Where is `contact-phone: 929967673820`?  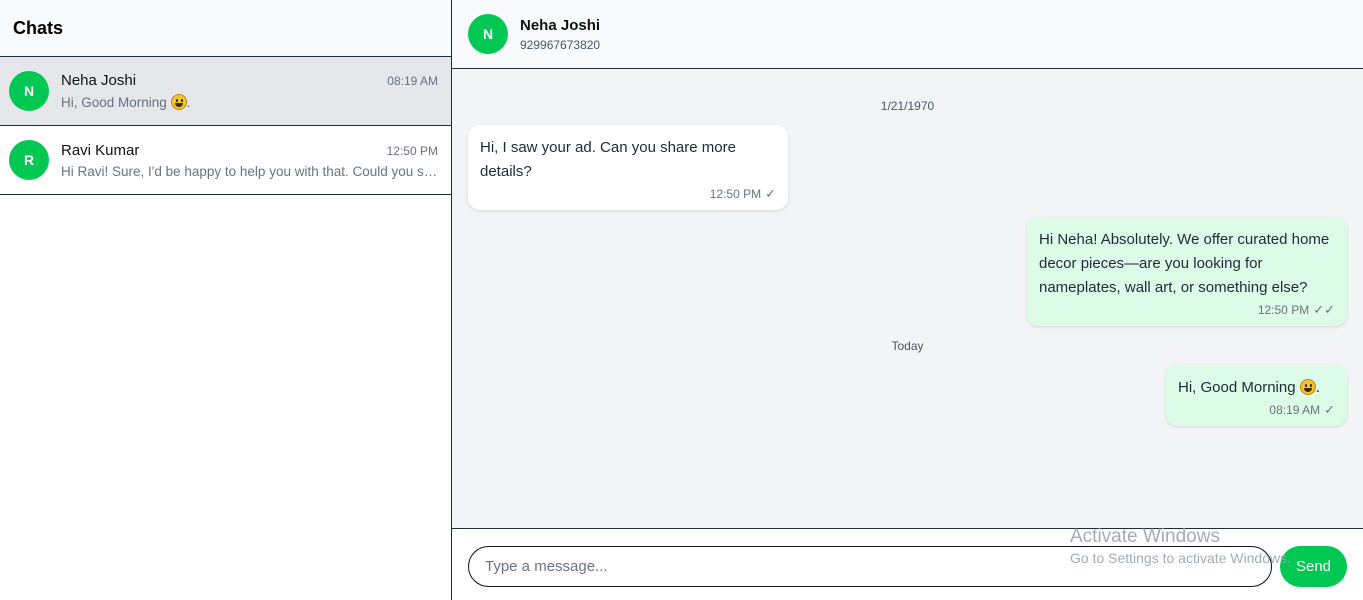 contact-phone: 929967673820 is located at coordinates (560, 44).